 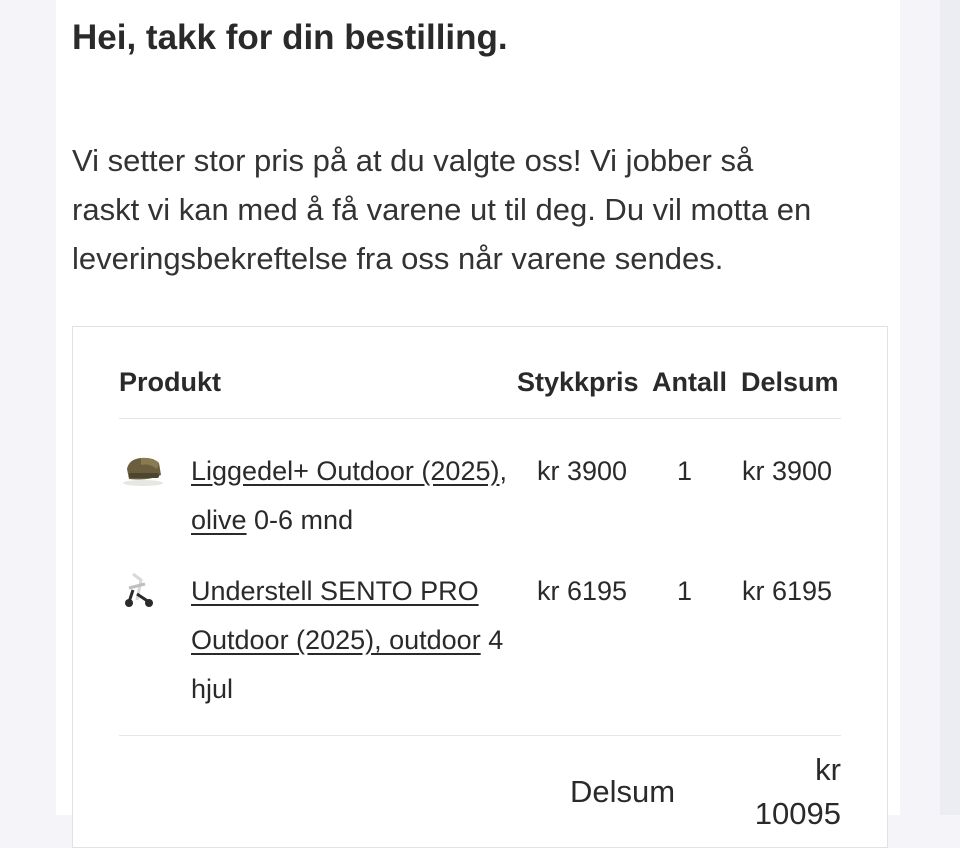 What do you see at coordinates (623, 791) in the screenshot?
I see `summary-label: Delsum` at bounding box center [623, 791].